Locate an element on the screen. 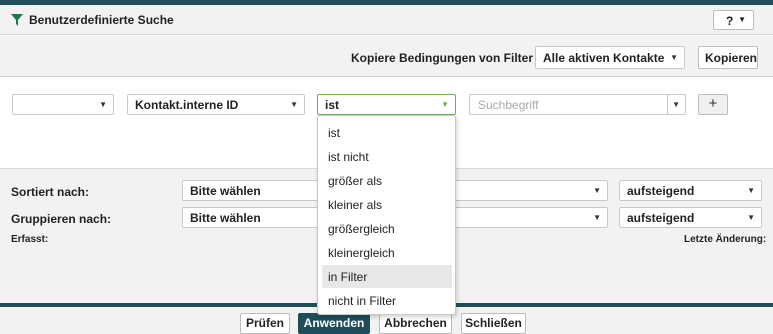  title-bar: Benutzerdefinierte Suche ? ▼ is located at coordinates (386, 20).